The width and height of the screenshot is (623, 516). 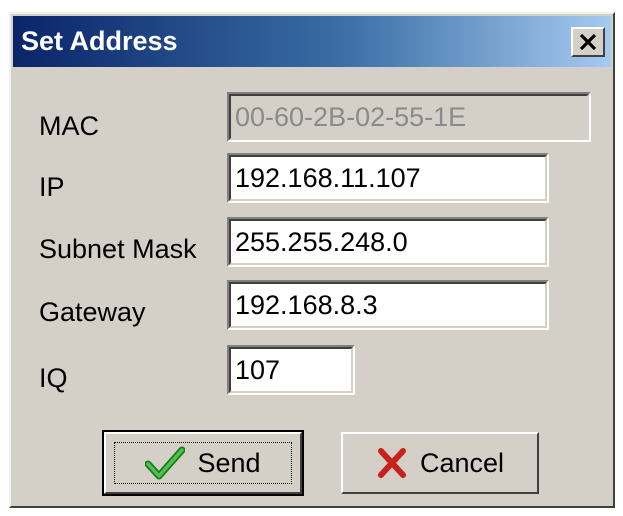 I want to click on close-button, so click(x=588, y=42).